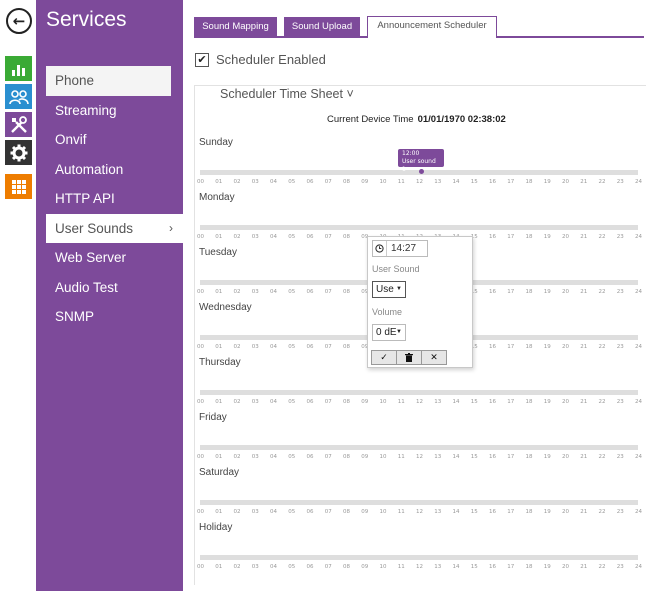 This screenshot has width=650, height=591. I want to click on sidebar-item-automation: Automation, so click(109, 170).